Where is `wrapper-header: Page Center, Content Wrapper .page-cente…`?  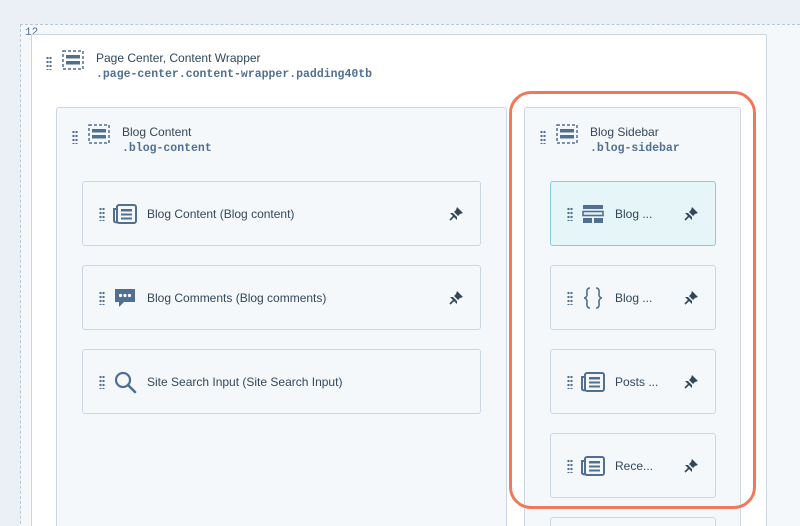 wrapper-header: Page Center, Content Wrapper .page-cente… is located at coordinates (209, 67).